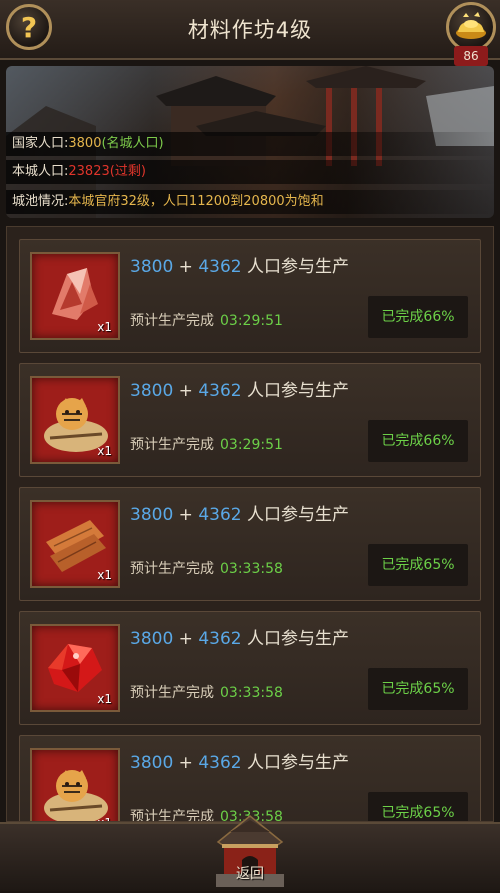  What do you see at coordinates (471, 27) in the screenshot?
I see `ingot-icon` at bounding box center [471, 27].